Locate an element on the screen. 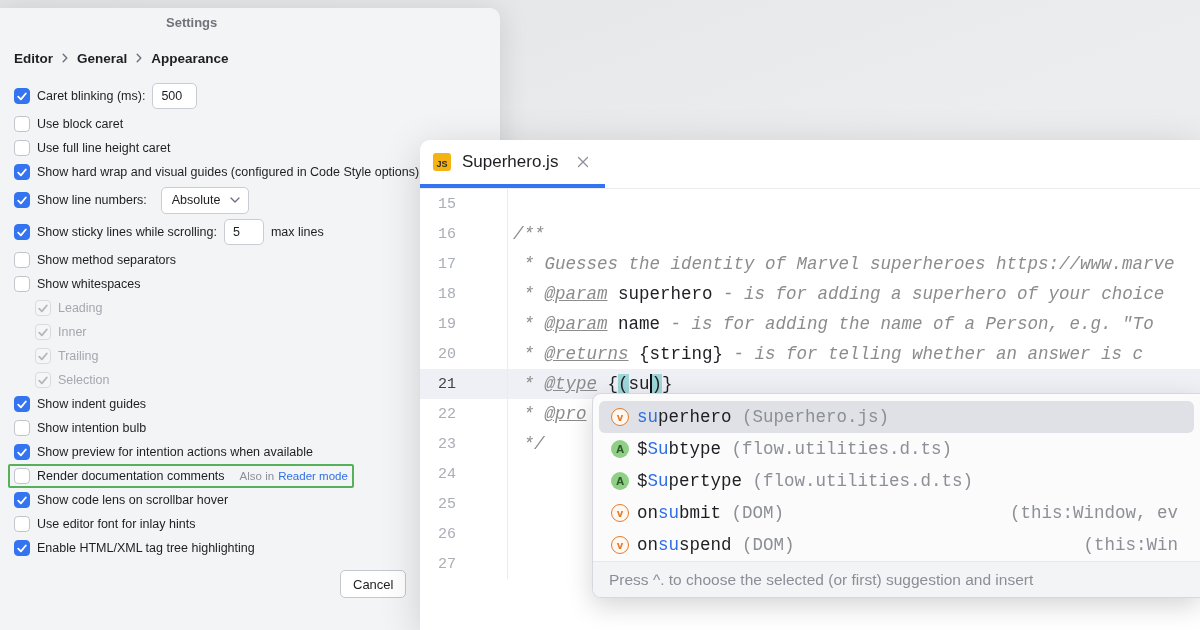  option-label: Show preview for intention actions when available is located at coordinates (175, 452).